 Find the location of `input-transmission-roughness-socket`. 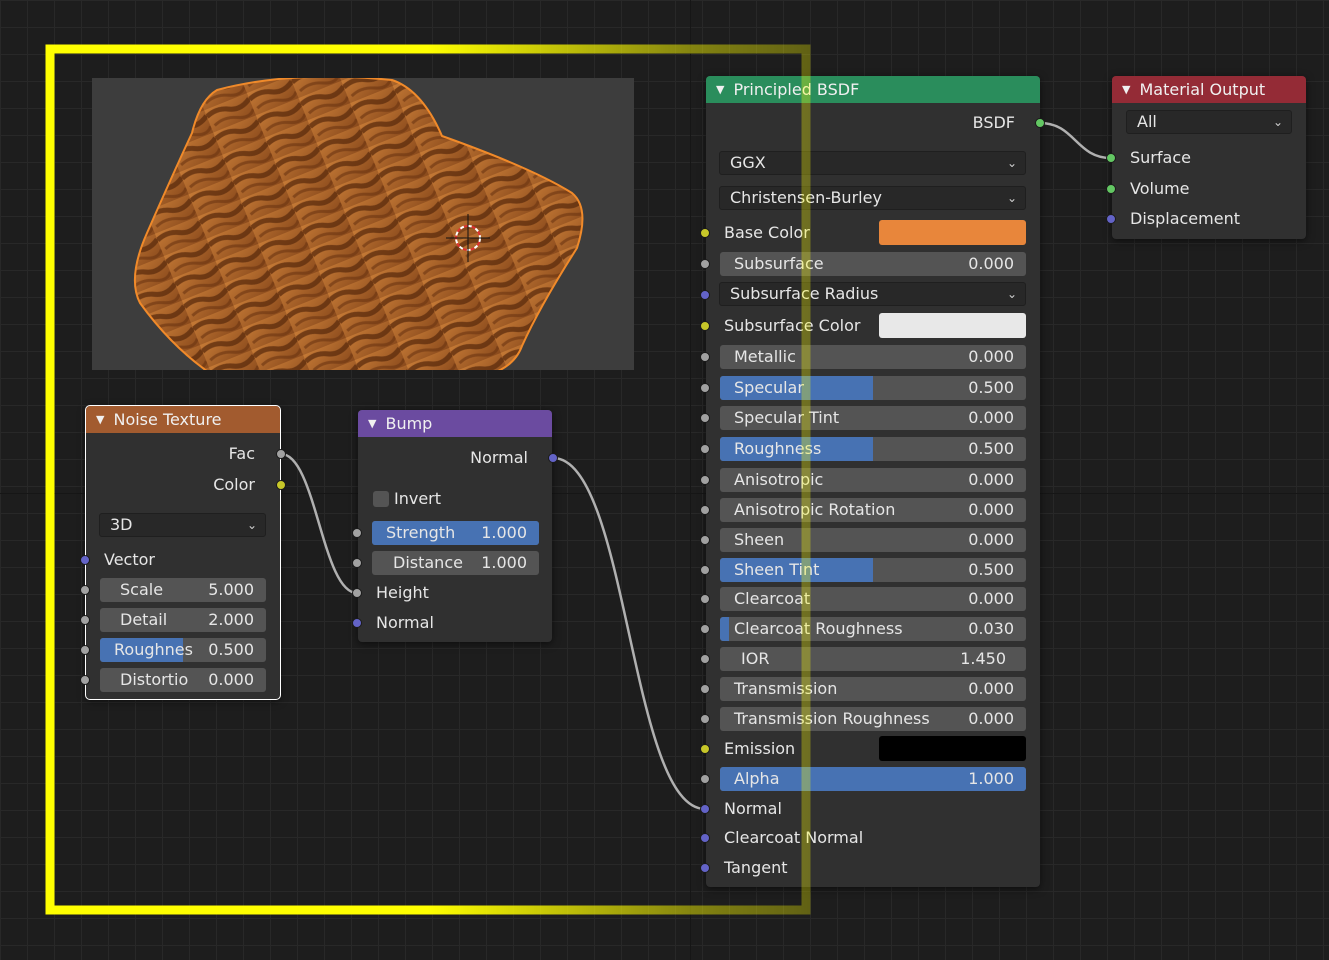

input-transmission-roughness-socket is located at coordinates (705, 719).